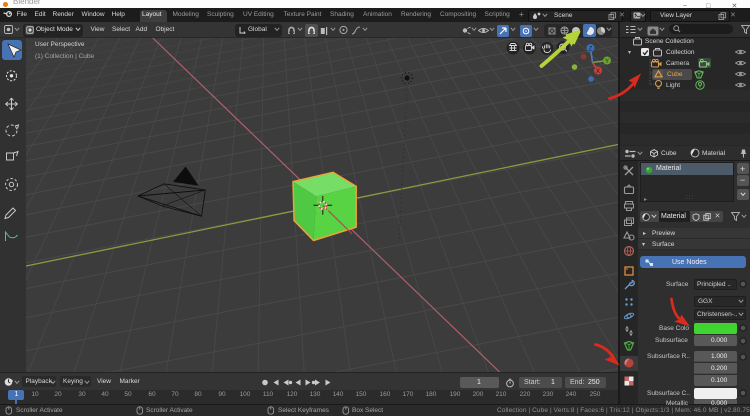 The height and width of the screenshot is (416, 750). Describe the element at coordinates (591, 49) in the screenshot. I see `svg-text: Z` at that location.